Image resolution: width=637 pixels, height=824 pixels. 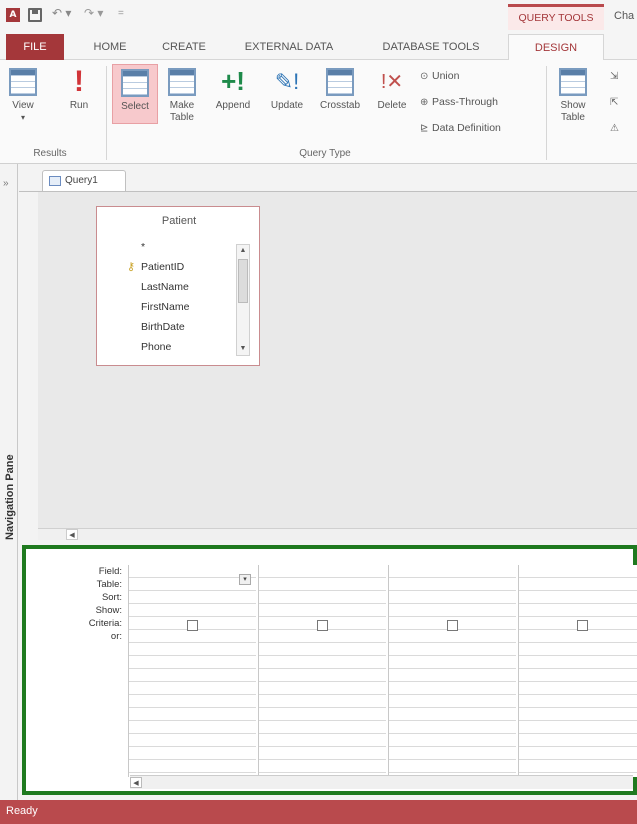 What do you see at coordinates (108, 610) in the screenshot?
I see `row-label-show: Show:` at bounding box center [108, 610].